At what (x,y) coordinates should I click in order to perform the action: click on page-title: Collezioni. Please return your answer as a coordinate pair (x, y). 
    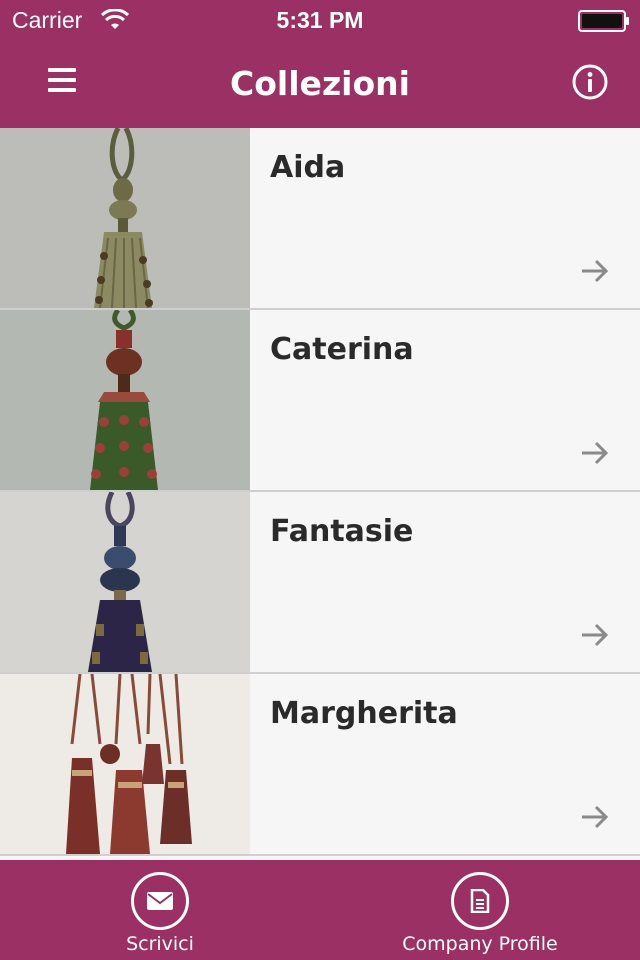
    Looking at the image, I should click on (320, 83).